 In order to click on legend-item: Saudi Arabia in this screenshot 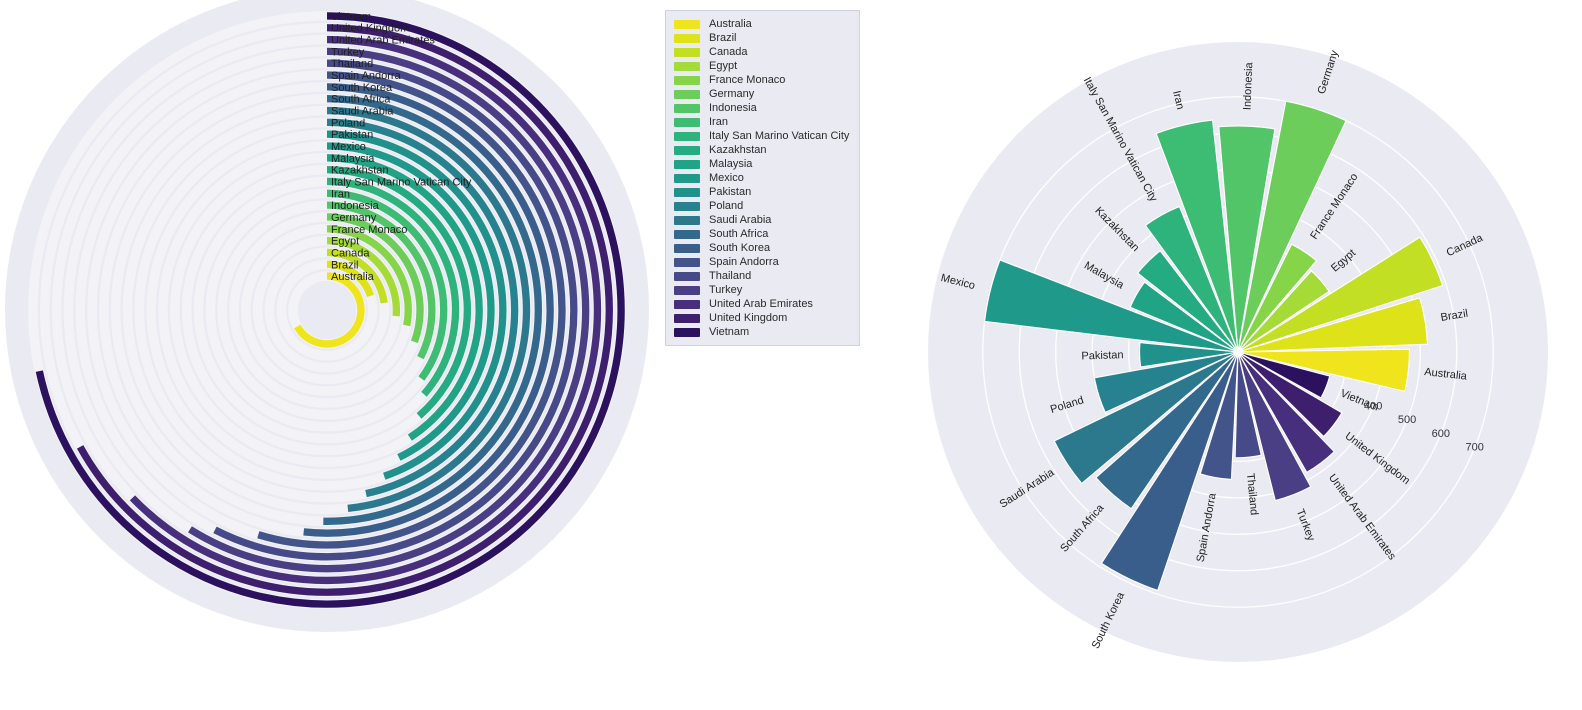, I will do `click(761, 220)`.